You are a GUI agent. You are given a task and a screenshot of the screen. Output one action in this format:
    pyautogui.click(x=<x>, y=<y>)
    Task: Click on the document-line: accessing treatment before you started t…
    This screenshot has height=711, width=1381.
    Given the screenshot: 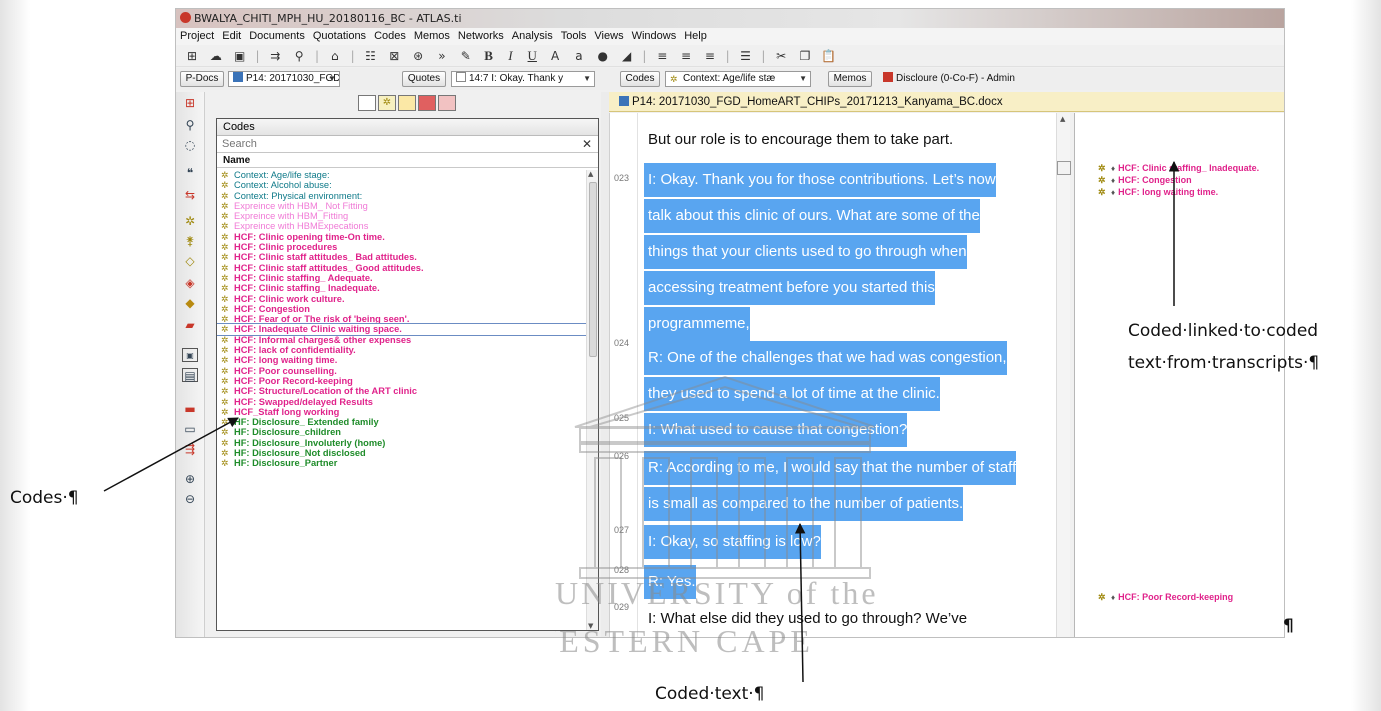 What is the action you would take?
    pyautogui.click(x=789, y=288)
    